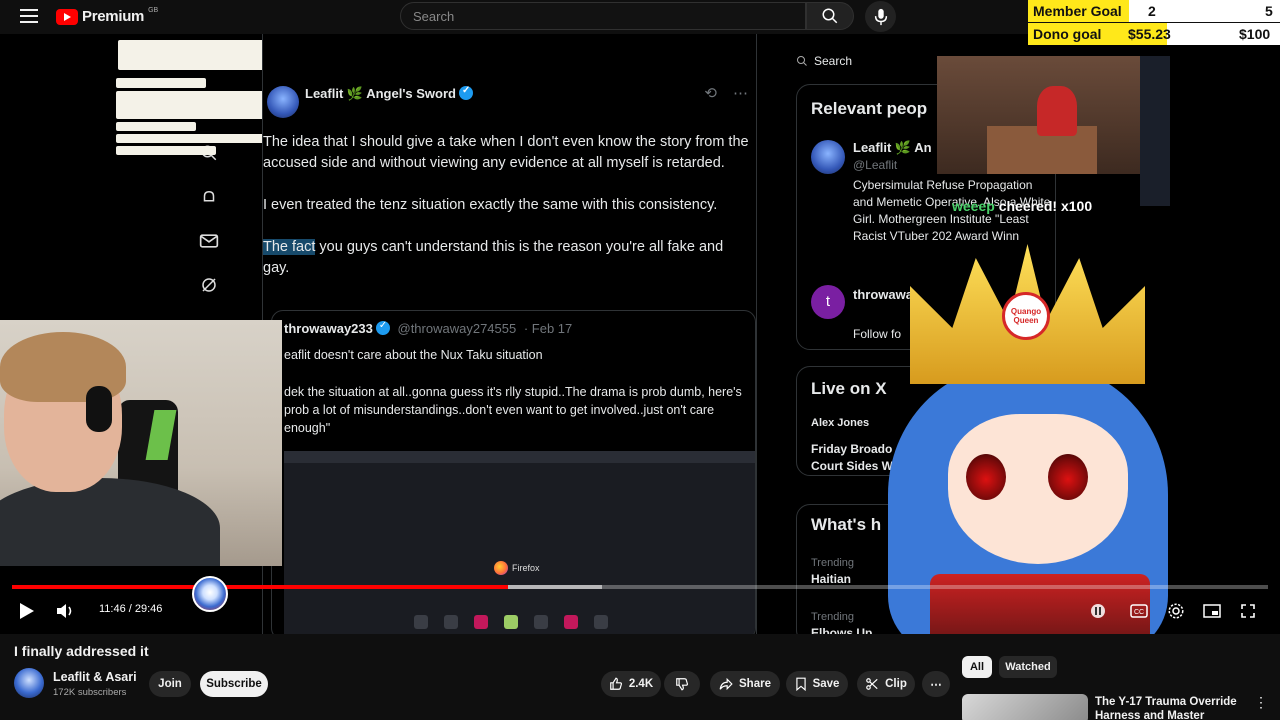 This screenshot has width=1280, height=720. I want to click on webcam-feed, so click(141, 443).